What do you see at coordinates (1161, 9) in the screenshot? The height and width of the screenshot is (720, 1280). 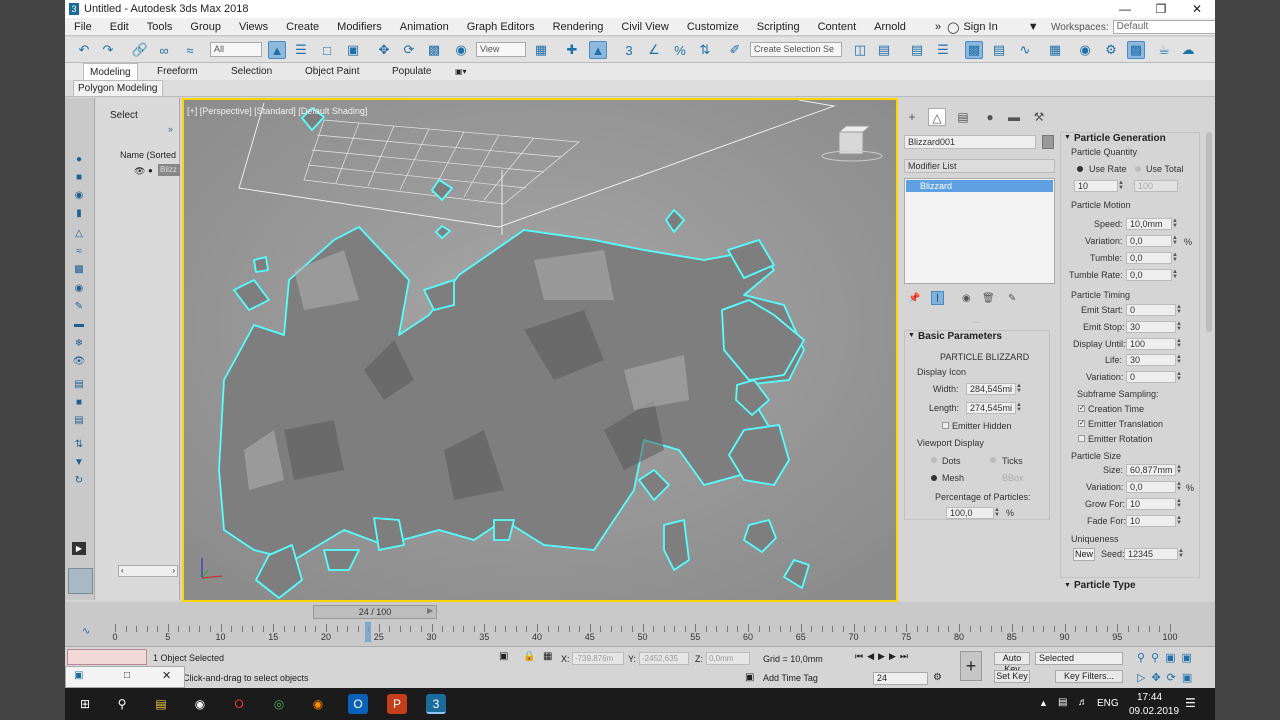 I see `restore-button: ❐` at bounding box center [1161, 9].